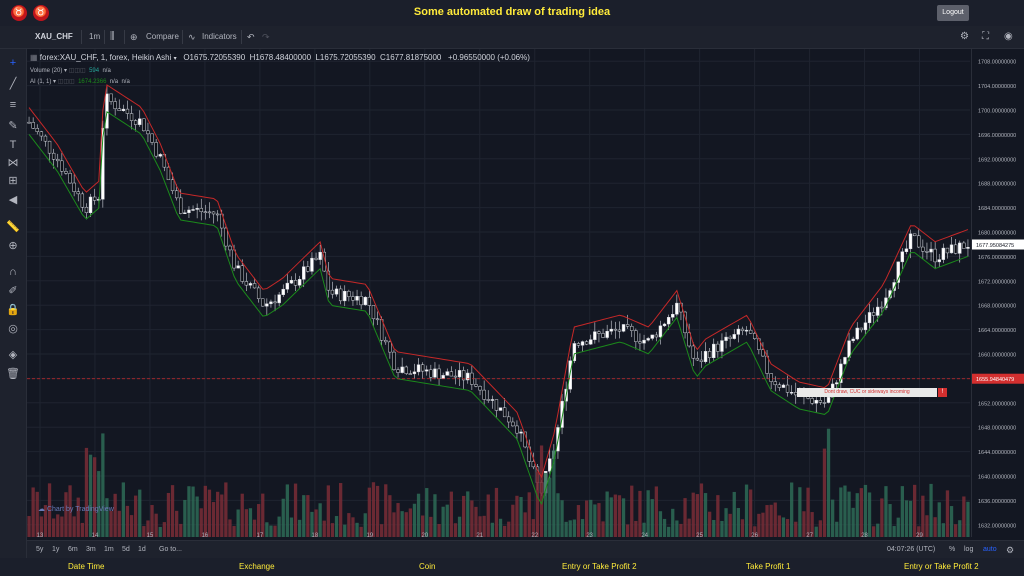 The height and width of the screenshot is (576, 1024). Describe the element at coordinates (76, 509) in the screenshot. I see `tradingview-watermark: ☁ Chart by TradingView` at that location.